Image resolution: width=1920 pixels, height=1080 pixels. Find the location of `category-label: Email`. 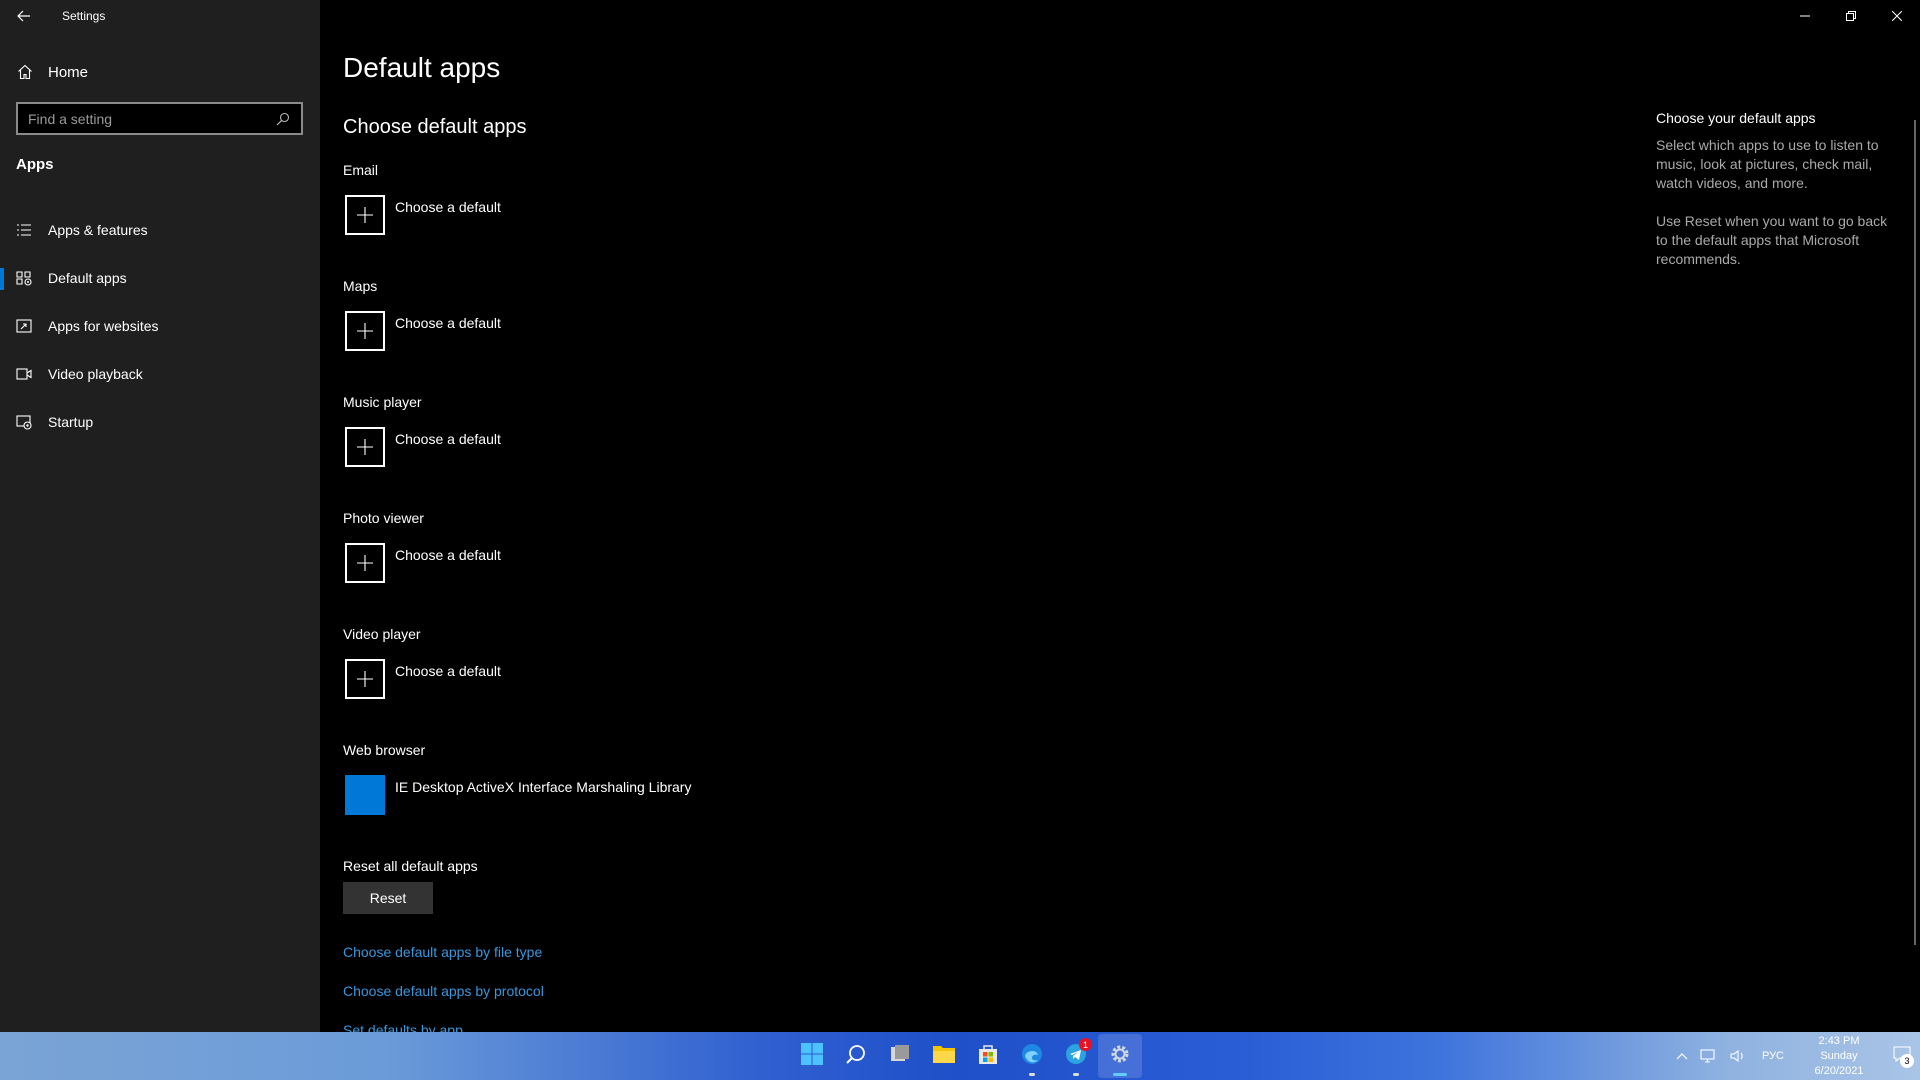

category-label: Email is located at coordinates (361, 170).